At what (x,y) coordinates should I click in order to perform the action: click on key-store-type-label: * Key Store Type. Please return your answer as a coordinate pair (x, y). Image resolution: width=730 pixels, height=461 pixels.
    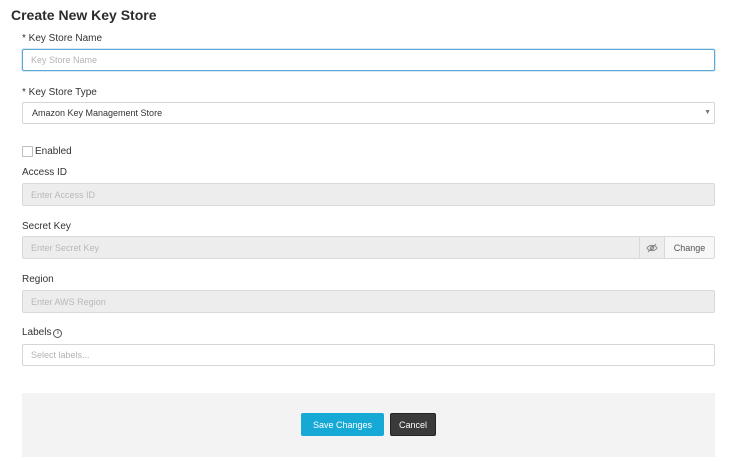
    Looking at the image, I should click on (59, 92).